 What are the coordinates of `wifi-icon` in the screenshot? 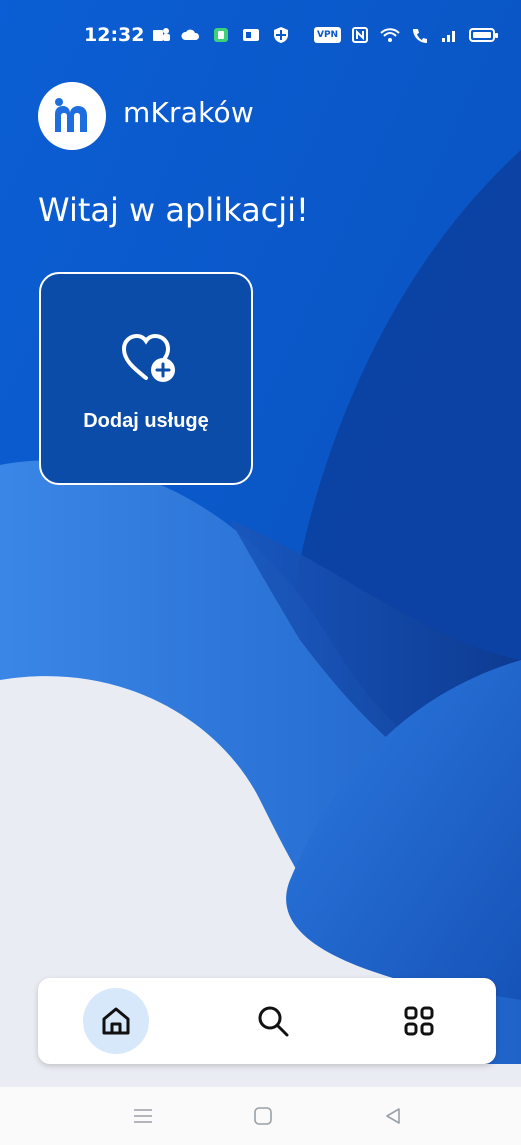 It's located at (390, 35).